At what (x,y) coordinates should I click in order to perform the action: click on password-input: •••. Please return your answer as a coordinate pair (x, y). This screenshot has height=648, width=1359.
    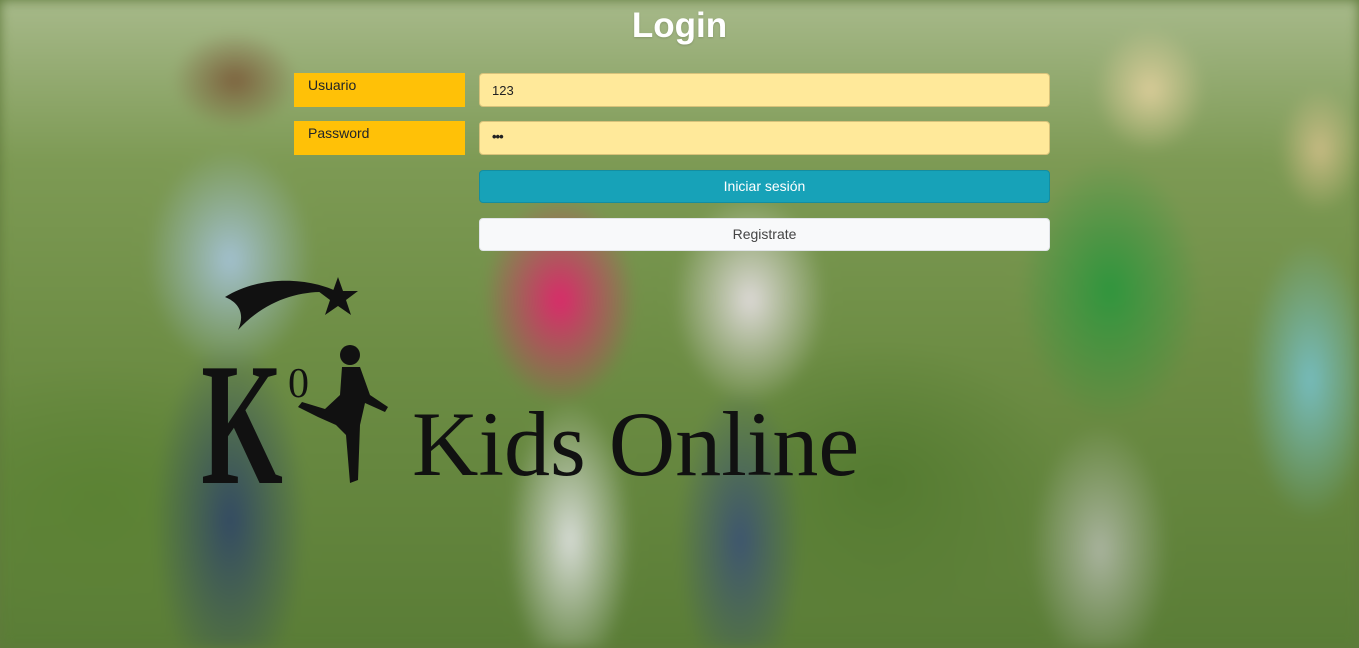
    Looking at the image, I should click on (764, 138).